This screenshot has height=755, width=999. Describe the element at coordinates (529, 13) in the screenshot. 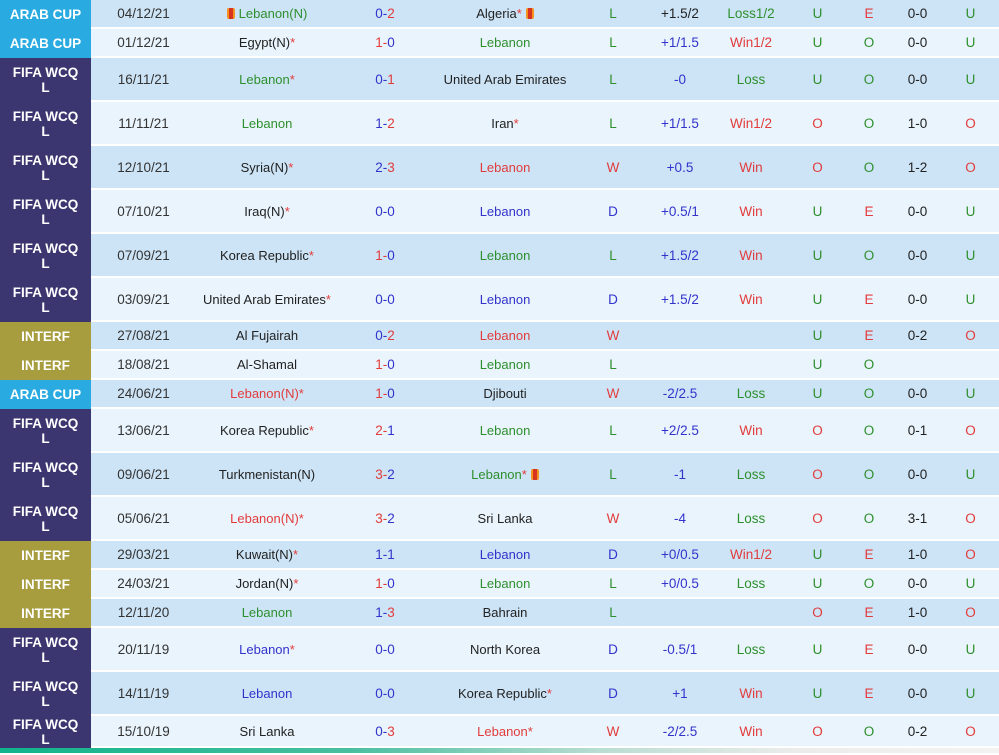

I see `red-card-icon` at that location.